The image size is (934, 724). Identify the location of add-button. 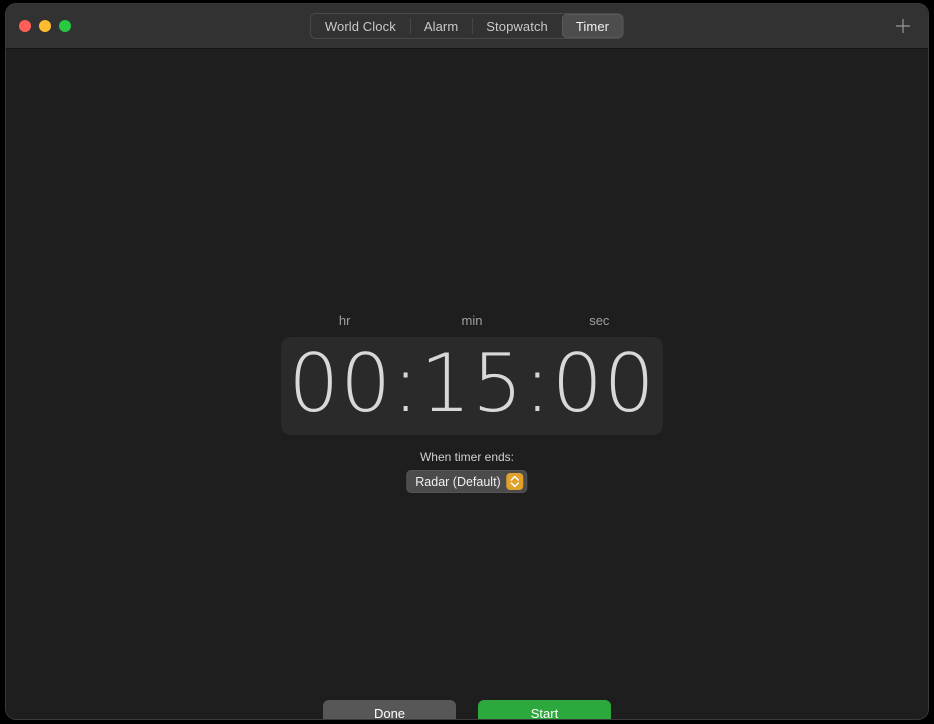
(903, 26).